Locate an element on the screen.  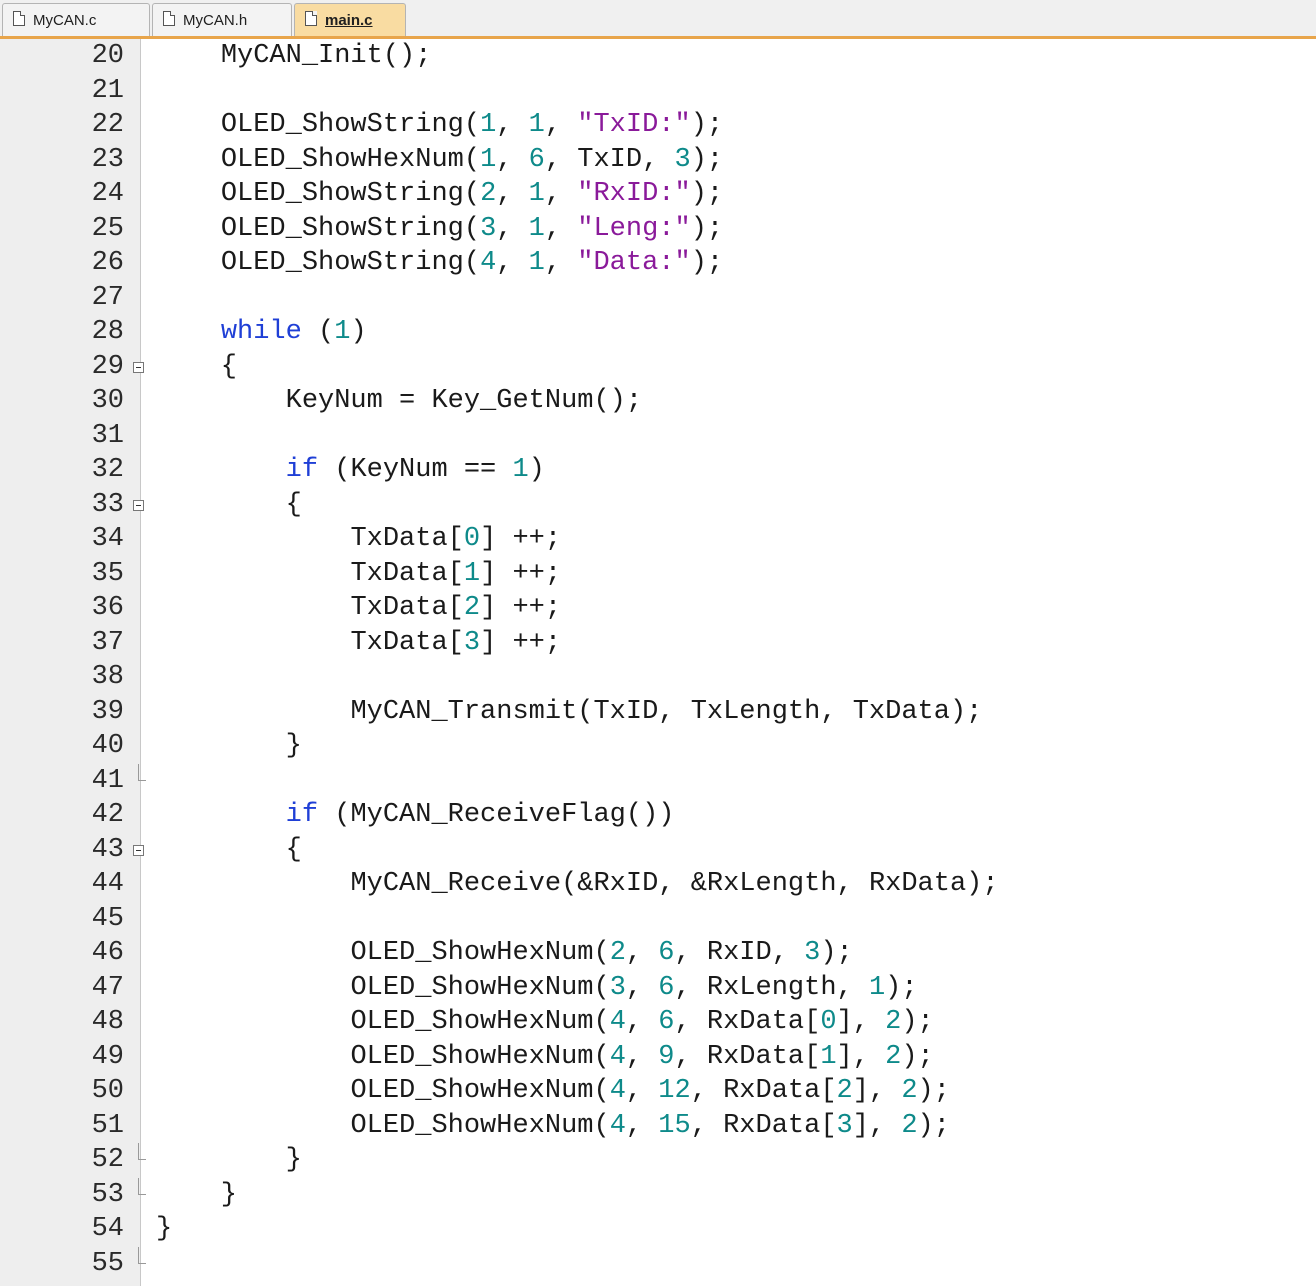
code-line: 42 if (MyCAN_ReceiveFlag()) is located at coordinates (658, 815).